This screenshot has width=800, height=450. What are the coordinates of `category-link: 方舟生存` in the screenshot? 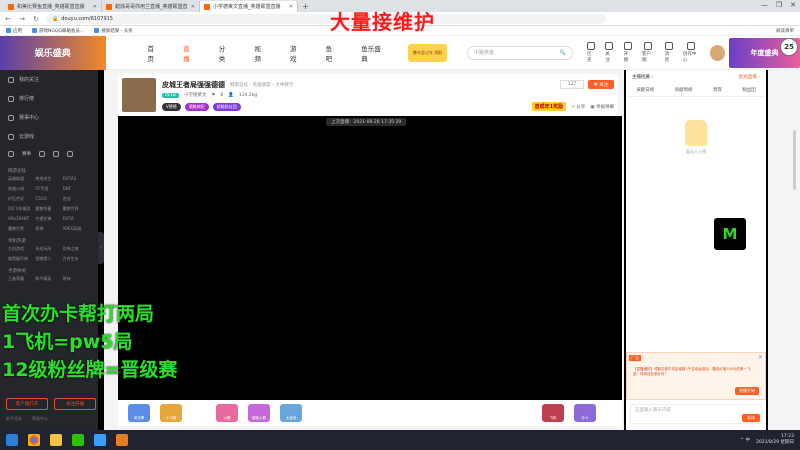 It's located at (76, 259).